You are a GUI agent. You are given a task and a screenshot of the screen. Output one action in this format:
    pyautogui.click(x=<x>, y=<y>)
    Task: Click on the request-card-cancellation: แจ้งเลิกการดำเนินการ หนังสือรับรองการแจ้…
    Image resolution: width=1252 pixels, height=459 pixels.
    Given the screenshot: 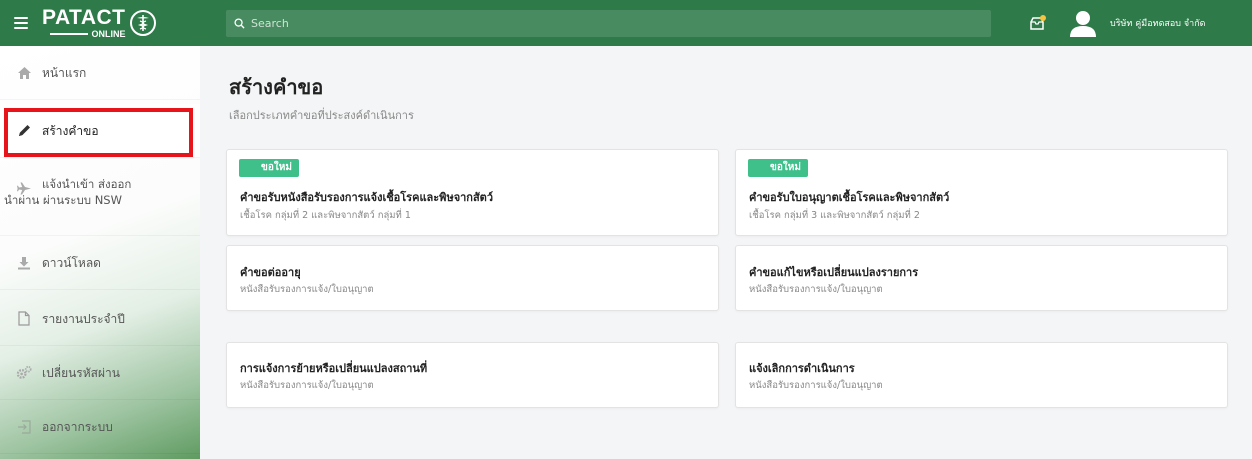 What is the action you would take?
    pyautogui.click(x=981, y=375)
    